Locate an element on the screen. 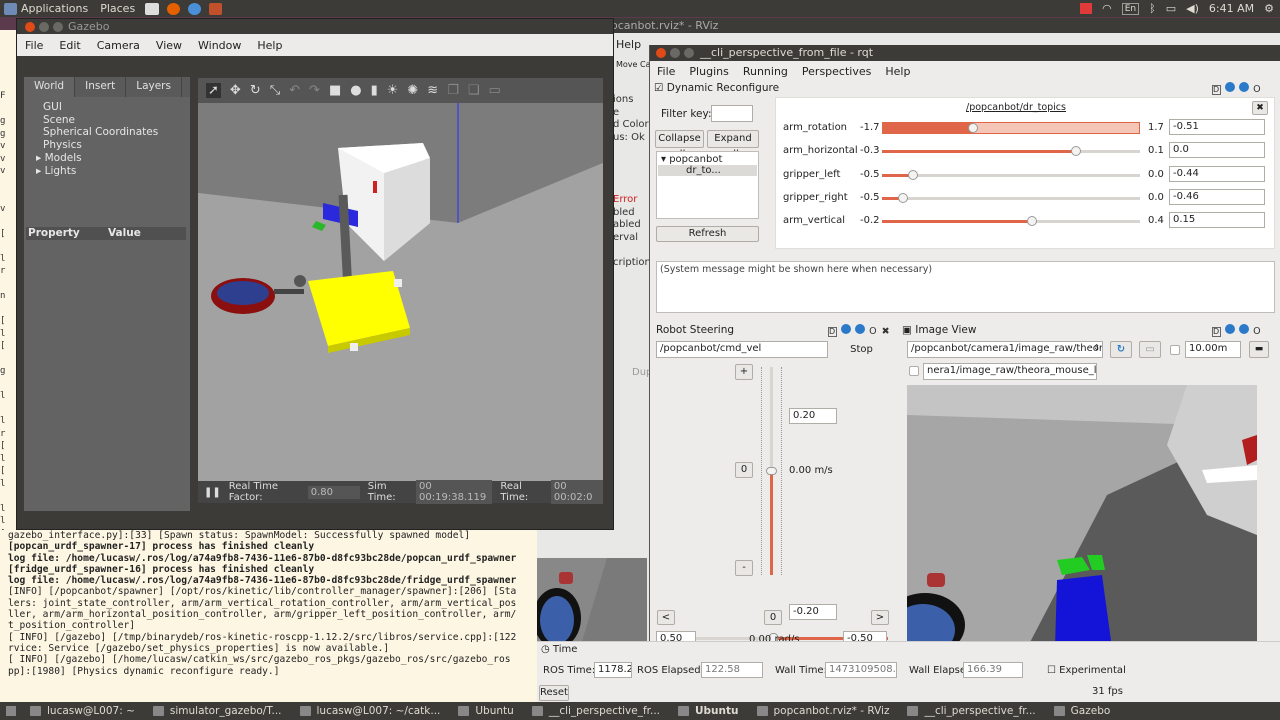 This screenshot has width=1280, height=720. taskbar-item: Gazebo is located at coordinates (1082, 711).